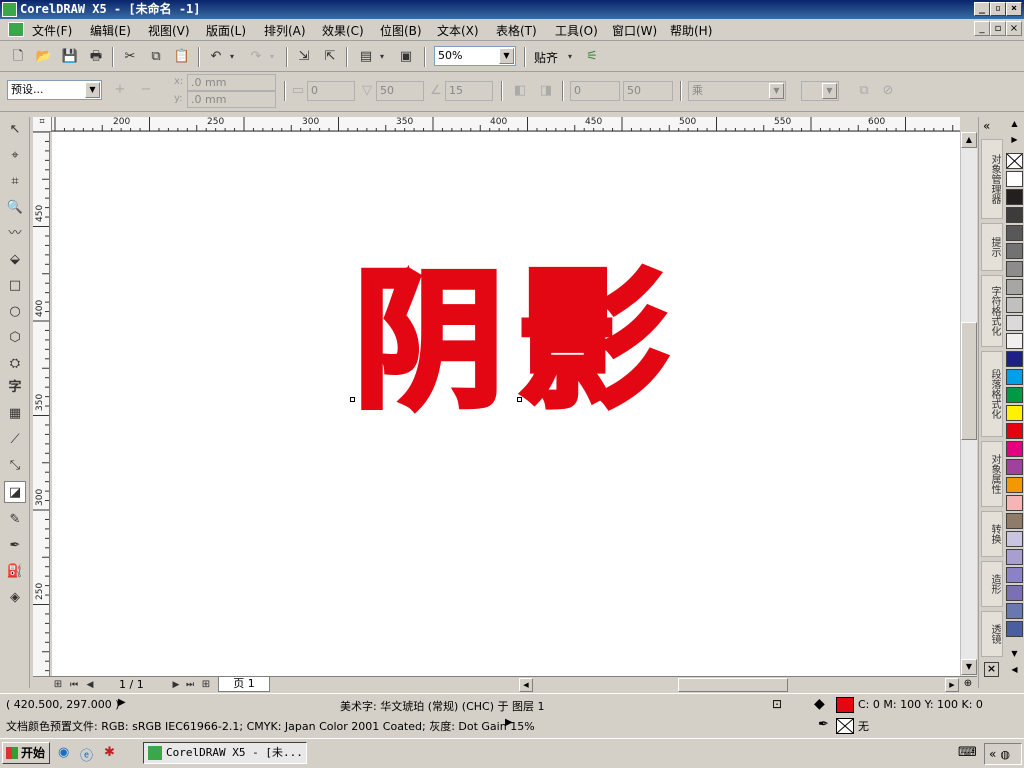 The width and height of the screenshot is (1024, 768). Describe the element at coordinates (570, 57) in the screenshot. I see `snap-dropdown-icon: ▾` at that location.